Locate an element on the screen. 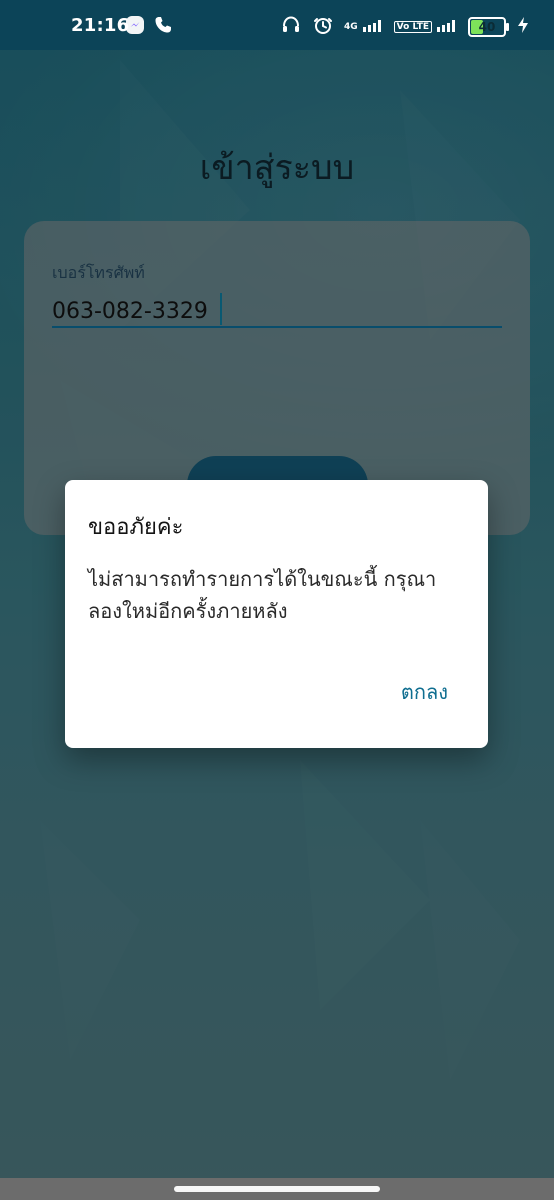 The image size is (554, 1200). volte-indicator: Vo LTE is located at coordinates (425, 27).